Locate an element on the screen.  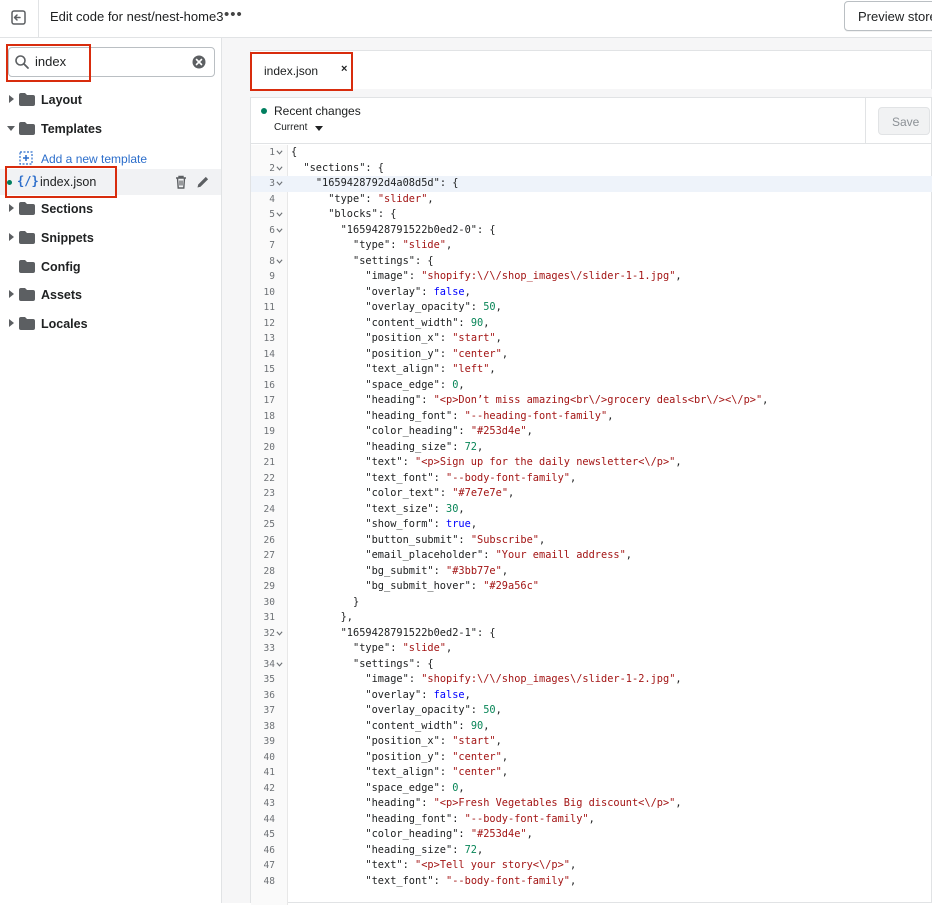
code-line: 15 "text_align": "left", is located at coordinates (591, 370).